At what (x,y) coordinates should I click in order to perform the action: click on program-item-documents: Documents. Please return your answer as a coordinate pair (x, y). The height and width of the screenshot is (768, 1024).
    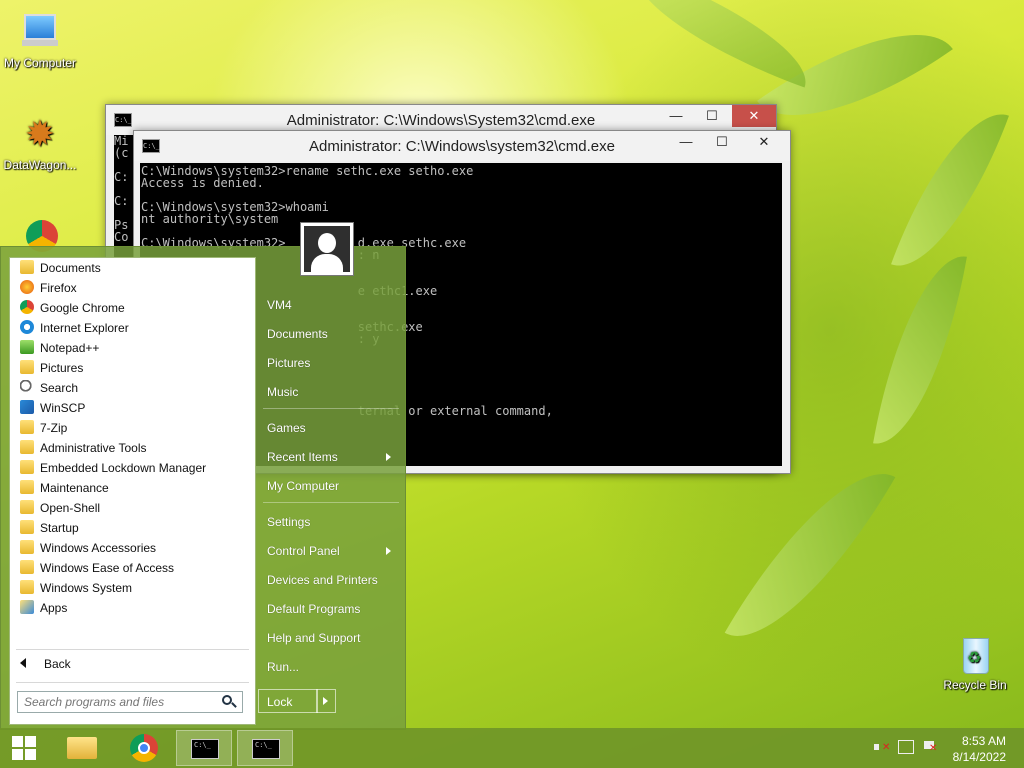
    Looking at the image, I should click on (60, 268).